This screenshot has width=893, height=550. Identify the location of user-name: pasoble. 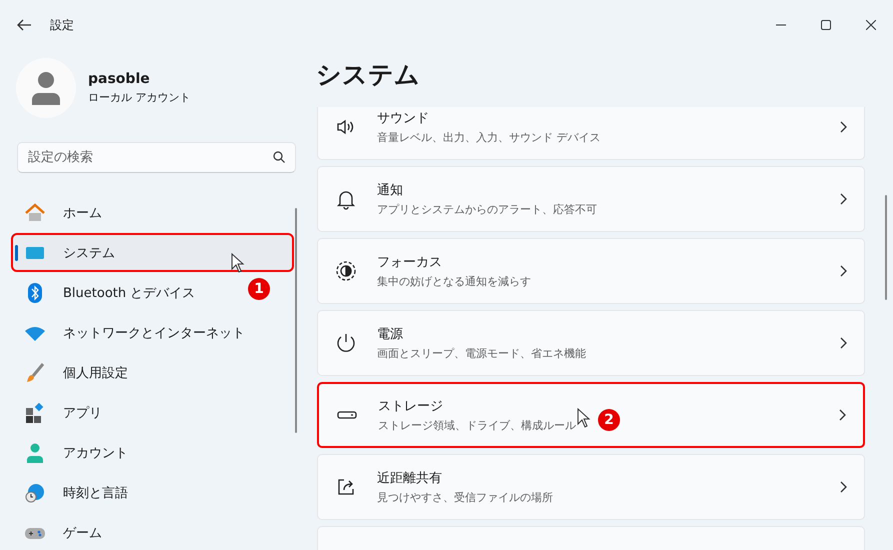
(119, 79).